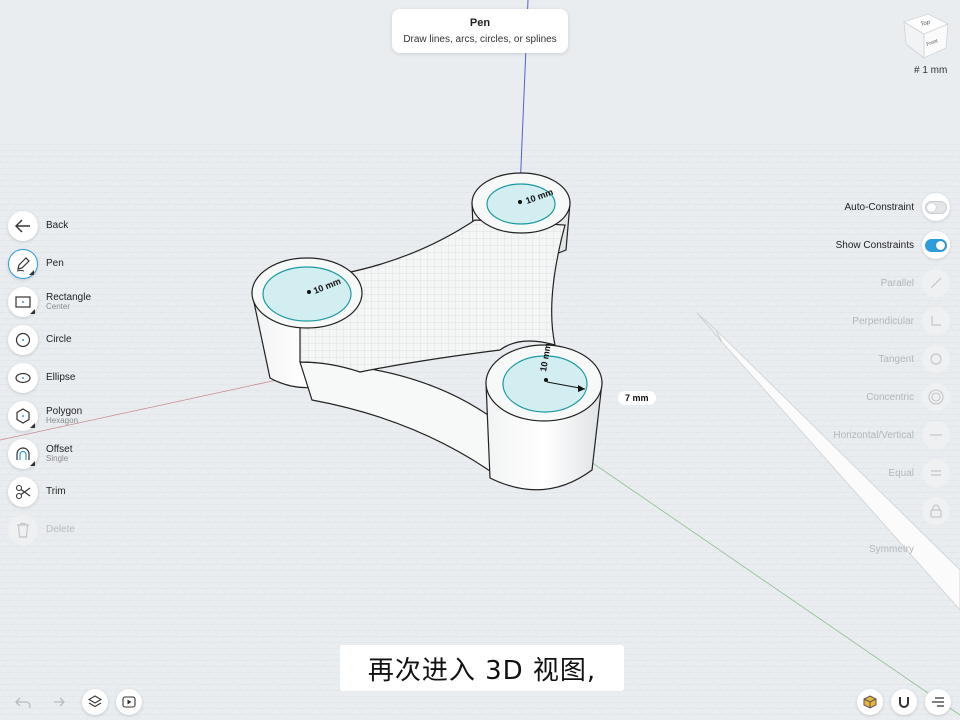 The image size is (960, 720). Describe the element at coordinates (482, 668) in the screenshot. I see `subtitle-caption: 再次进入 3D 视图,` at that location.